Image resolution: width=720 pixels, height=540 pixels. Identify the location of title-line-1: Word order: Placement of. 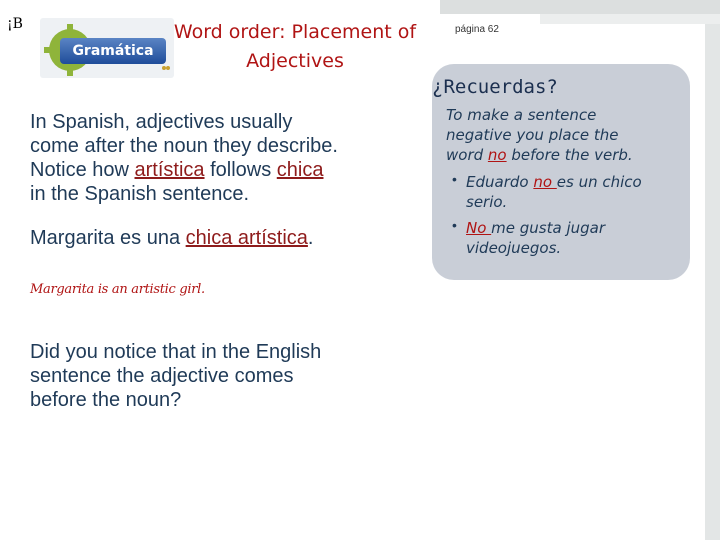
(295, 32).